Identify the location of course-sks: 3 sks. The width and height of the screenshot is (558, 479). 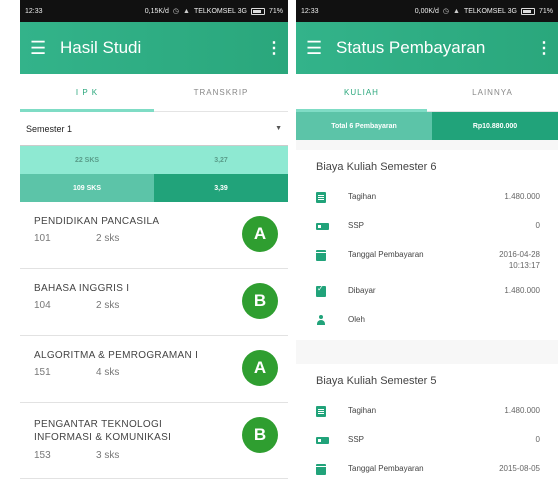
(108, 455).